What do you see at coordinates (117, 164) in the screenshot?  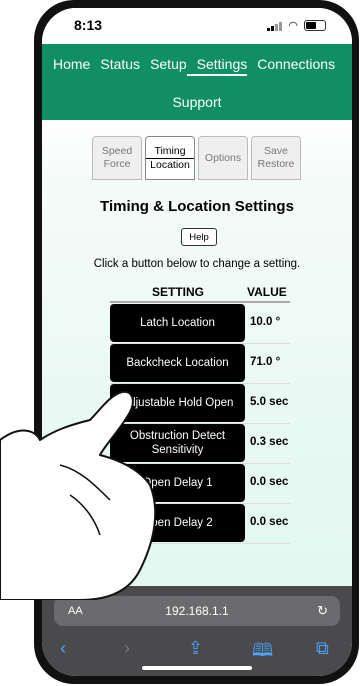 I see `tab-label: Force` at bounding box center [117, 164].